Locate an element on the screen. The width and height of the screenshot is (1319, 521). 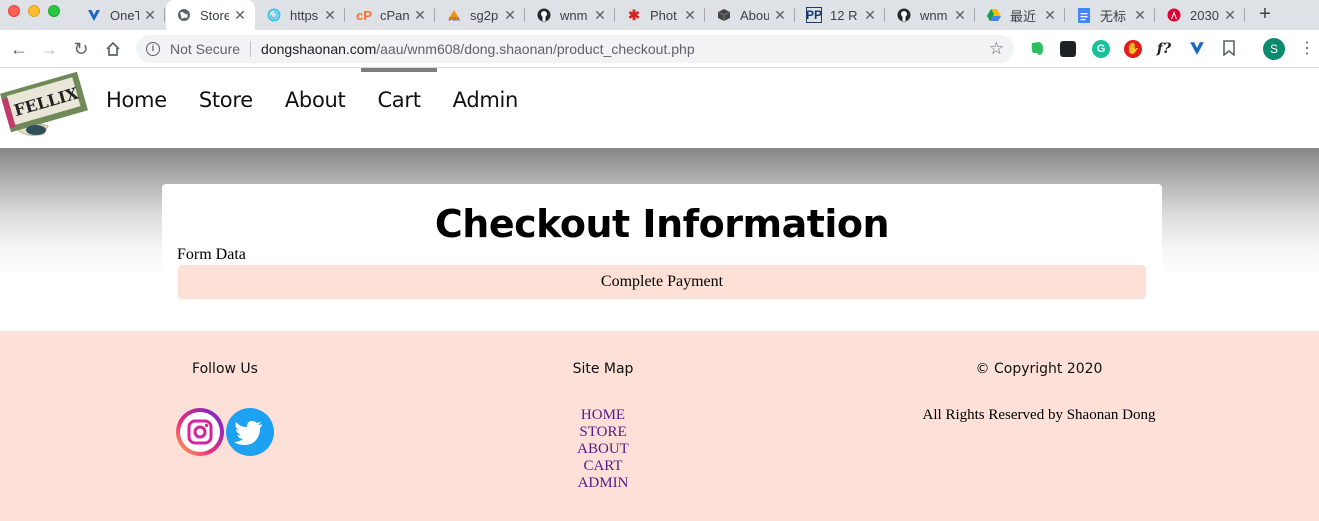
angular-icon is located at coordinates (1174, 15).